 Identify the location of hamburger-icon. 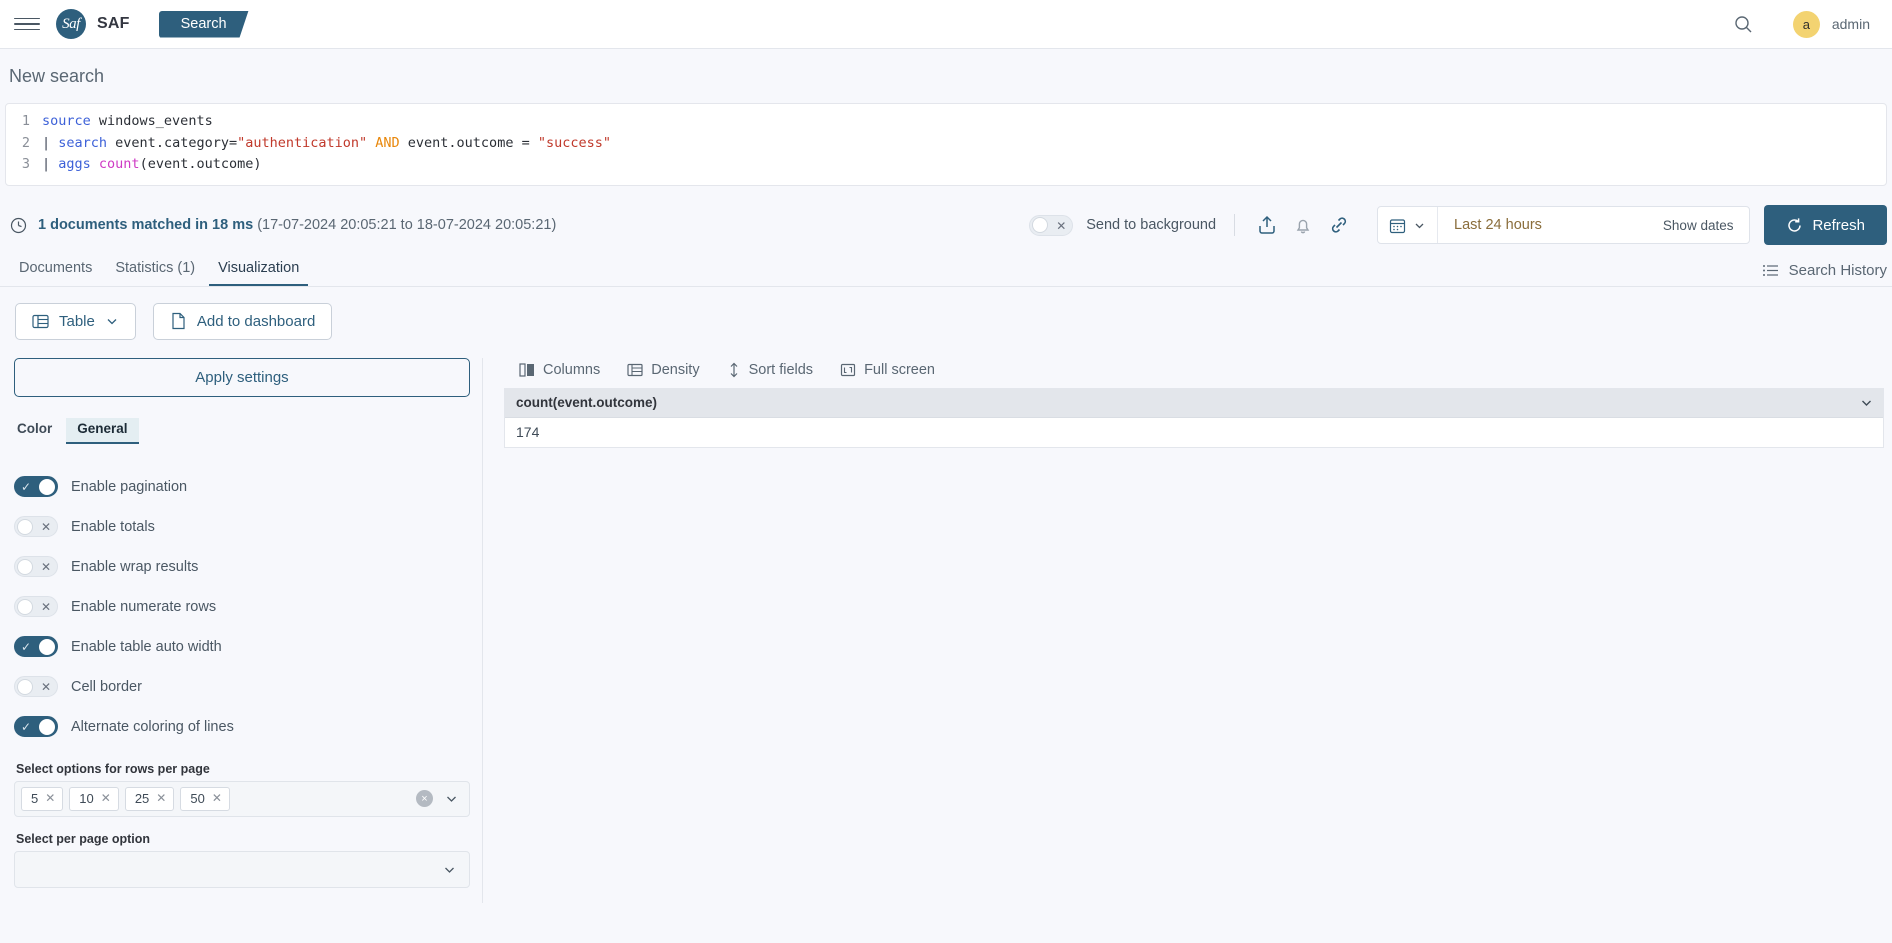
(27, 24).